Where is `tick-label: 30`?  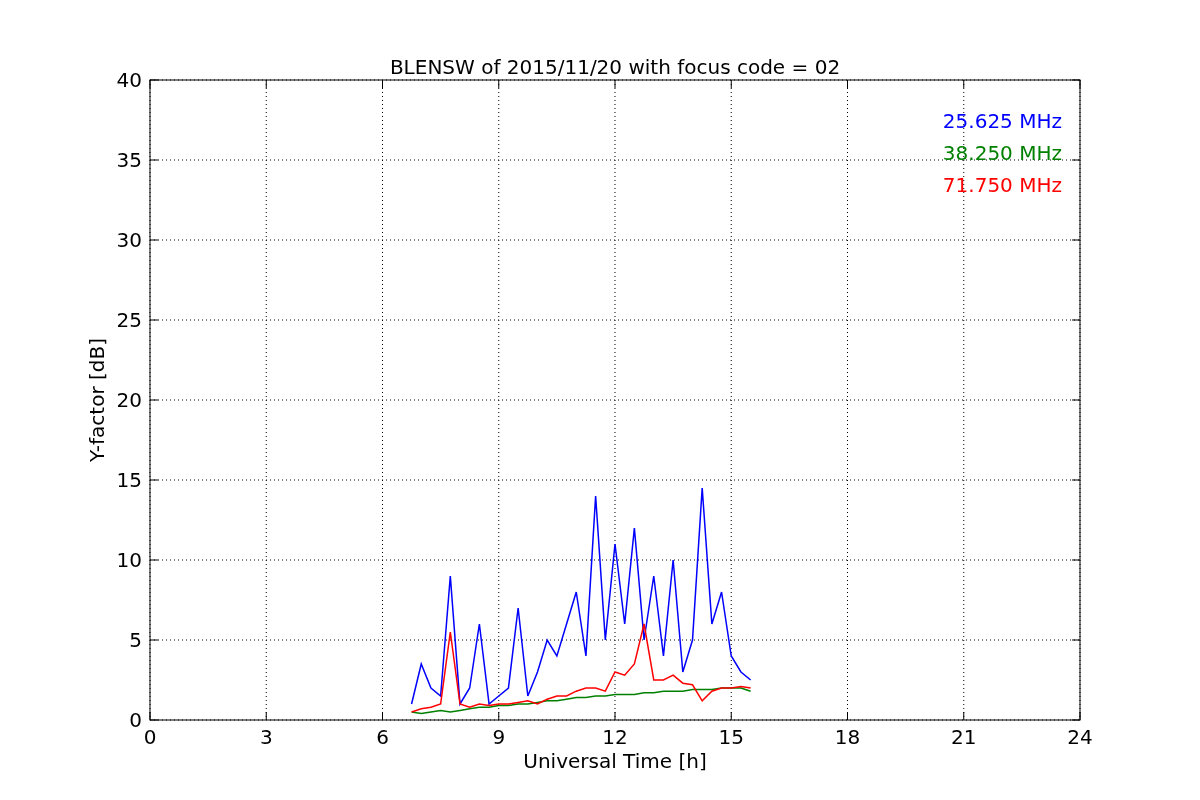
tick-label: 30 is located at coordinates (129, 240).